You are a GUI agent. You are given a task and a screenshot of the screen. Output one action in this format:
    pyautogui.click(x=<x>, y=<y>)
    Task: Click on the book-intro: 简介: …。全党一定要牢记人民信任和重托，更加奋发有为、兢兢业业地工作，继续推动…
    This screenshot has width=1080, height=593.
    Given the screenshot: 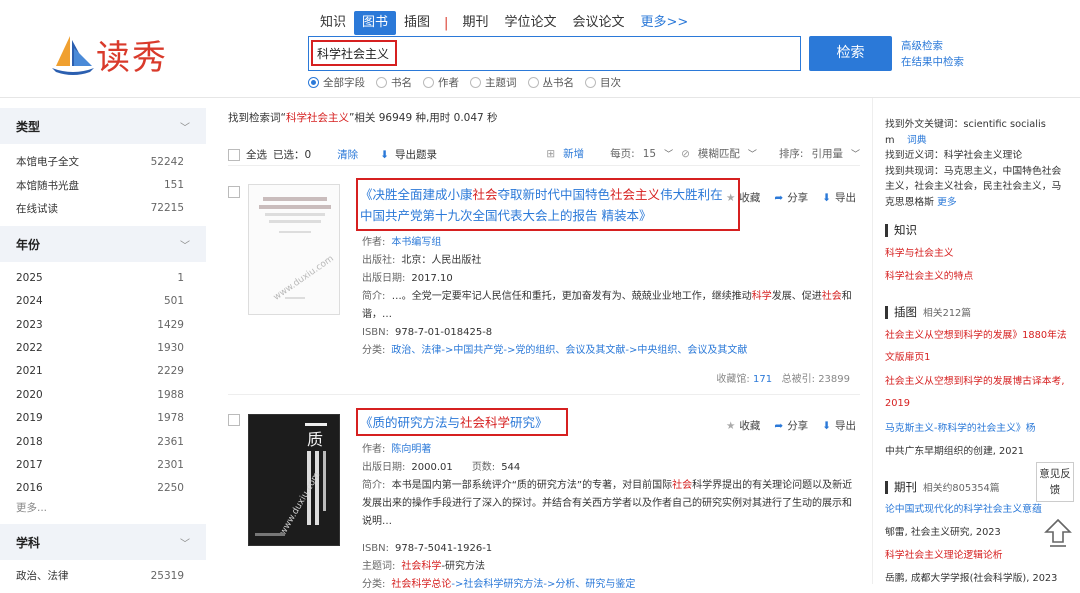 What is the action you would take?
    pyautogui.click(x=607, y=305)
    